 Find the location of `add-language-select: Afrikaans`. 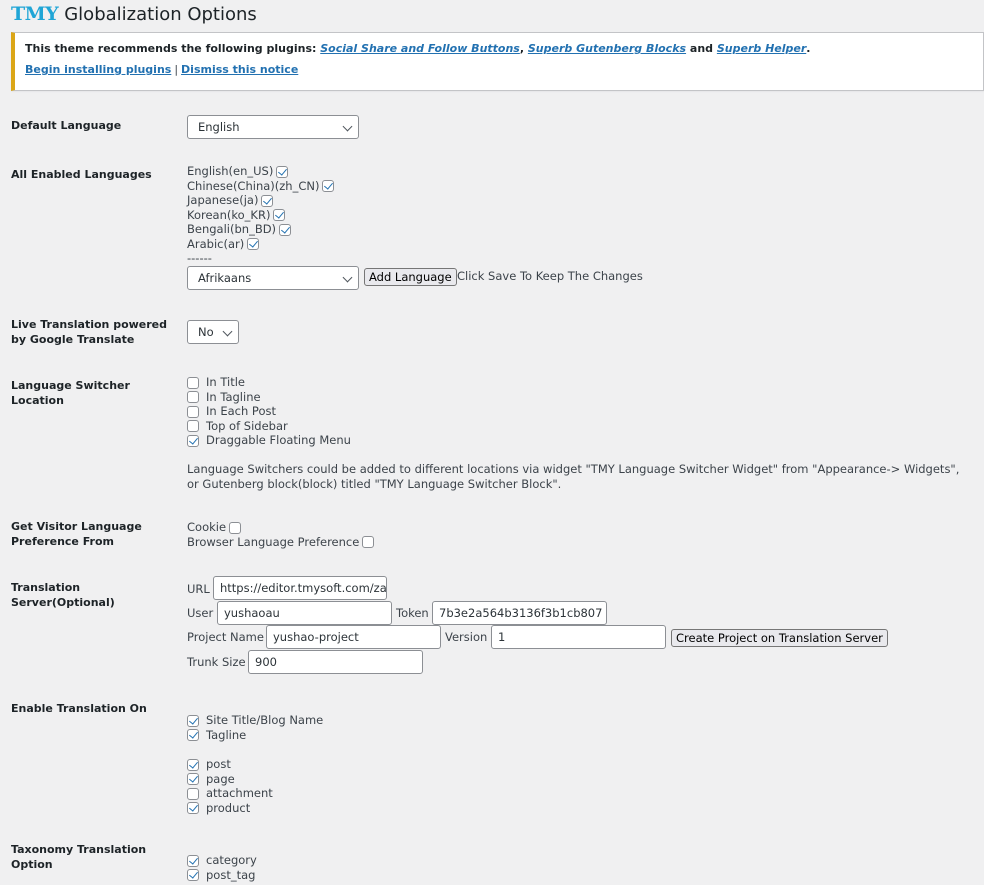

add-language-select: Afrikaans is located at coordinates (273, 278).